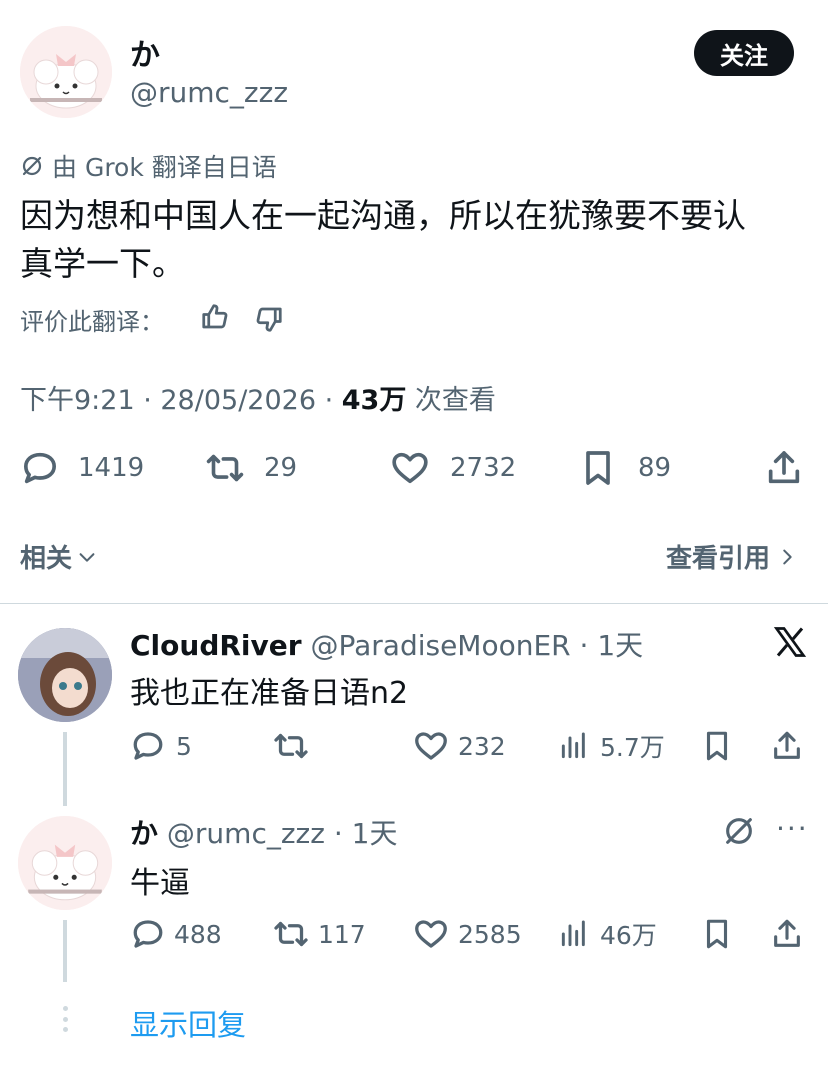 Image resolution: width=828 pixels, height=1066 pixels. What do you see at coordinates (374, 400) in the screenshot?
I see `view-count: 43万` at bounding box center [374, 400].